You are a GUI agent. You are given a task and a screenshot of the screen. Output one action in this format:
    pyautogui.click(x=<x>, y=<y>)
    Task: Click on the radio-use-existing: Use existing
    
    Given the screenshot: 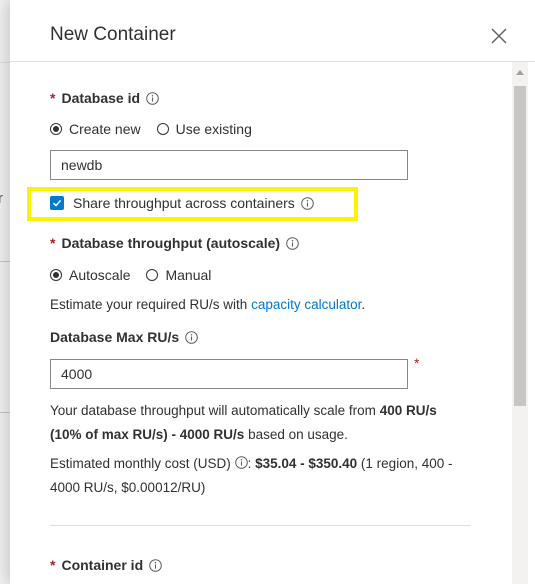 What is the action you would take?
    pyautogui.click(x=204, y=129)
    